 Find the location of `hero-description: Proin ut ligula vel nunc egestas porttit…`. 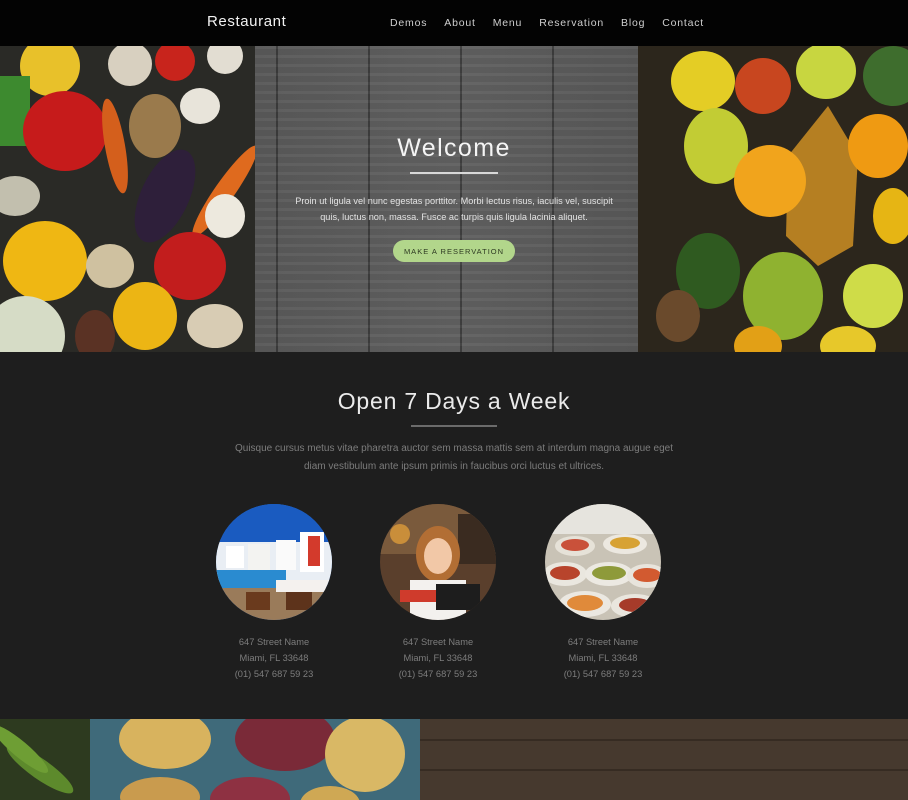

hero-description: Proin ut ligula vel nunc egestas porttit… is located at coordinates (454, 209).